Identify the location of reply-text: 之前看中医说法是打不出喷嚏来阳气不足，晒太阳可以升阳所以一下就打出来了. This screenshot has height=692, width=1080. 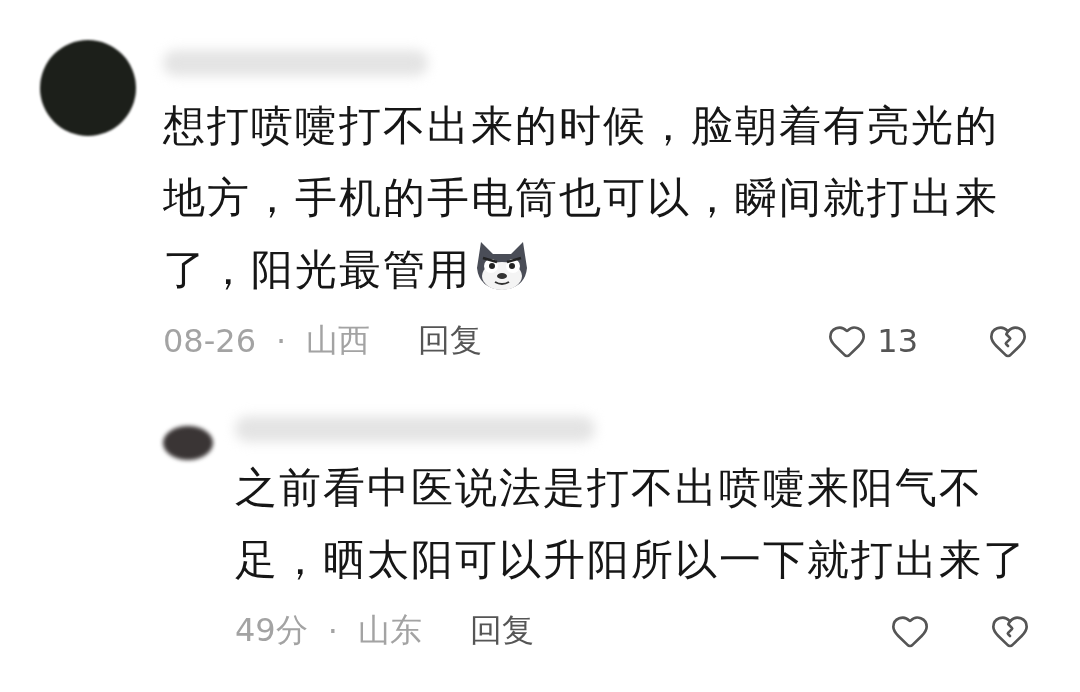
(631, 524).